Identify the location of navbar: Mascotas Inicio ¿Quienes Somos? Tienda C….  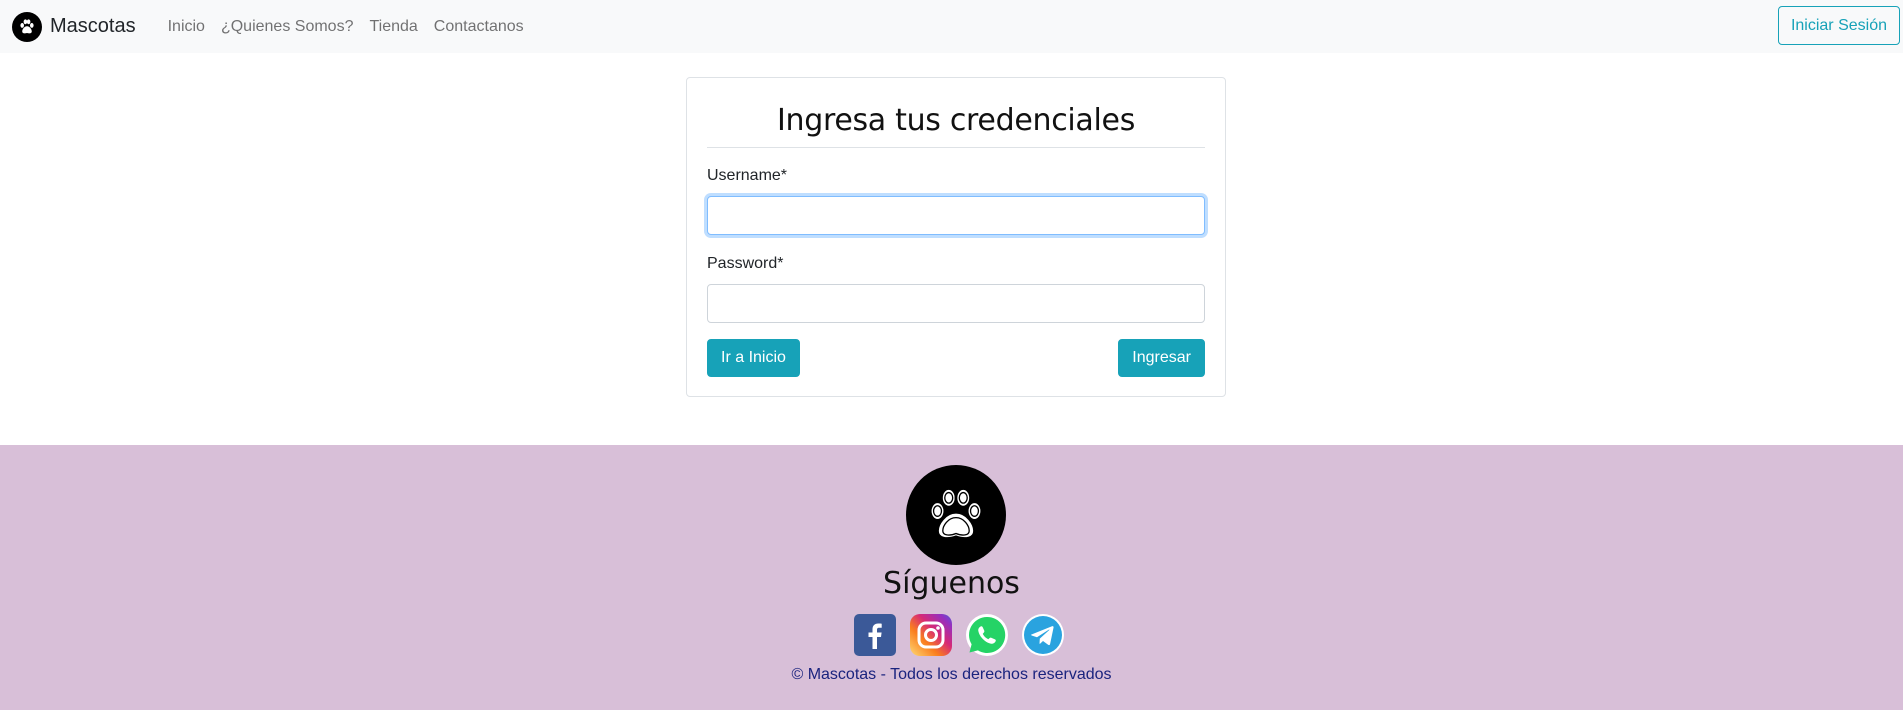
(951, 26).